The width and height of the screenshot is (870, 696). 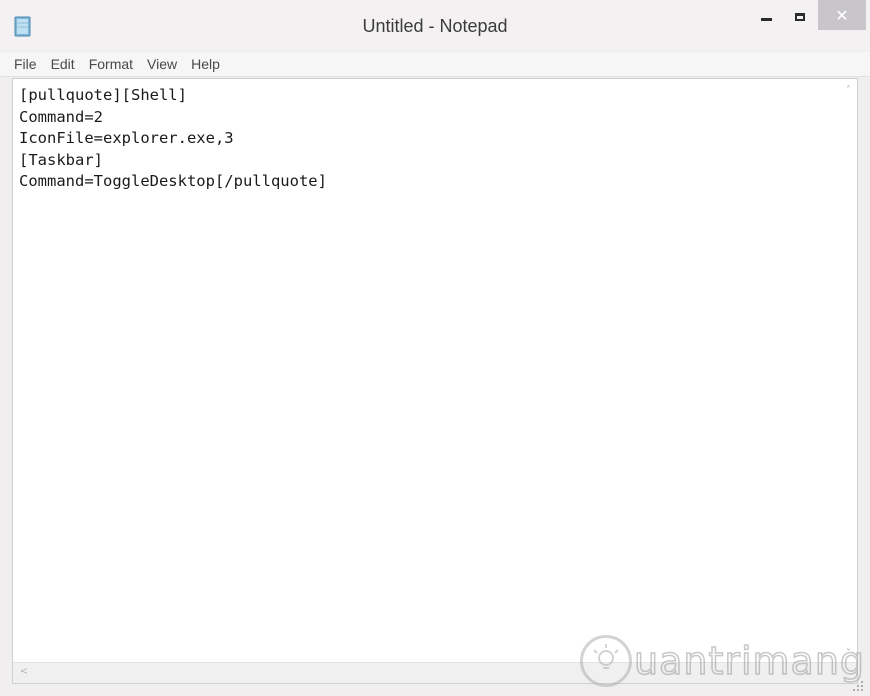 What do you see at coordinates (606, 661) in the screenshot?
I see `lightbulb-icon` at bounding box center [606, 661].